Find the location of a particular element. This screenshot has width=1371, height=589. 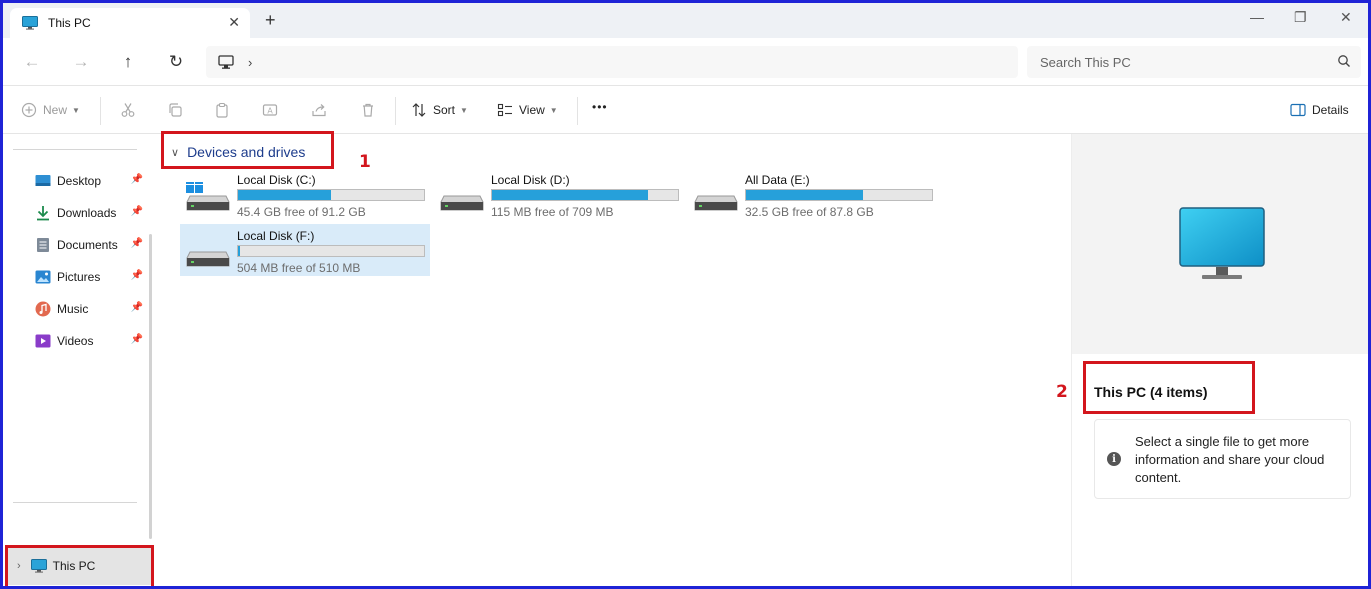

computer-icon is located at coordinates (226, 62).